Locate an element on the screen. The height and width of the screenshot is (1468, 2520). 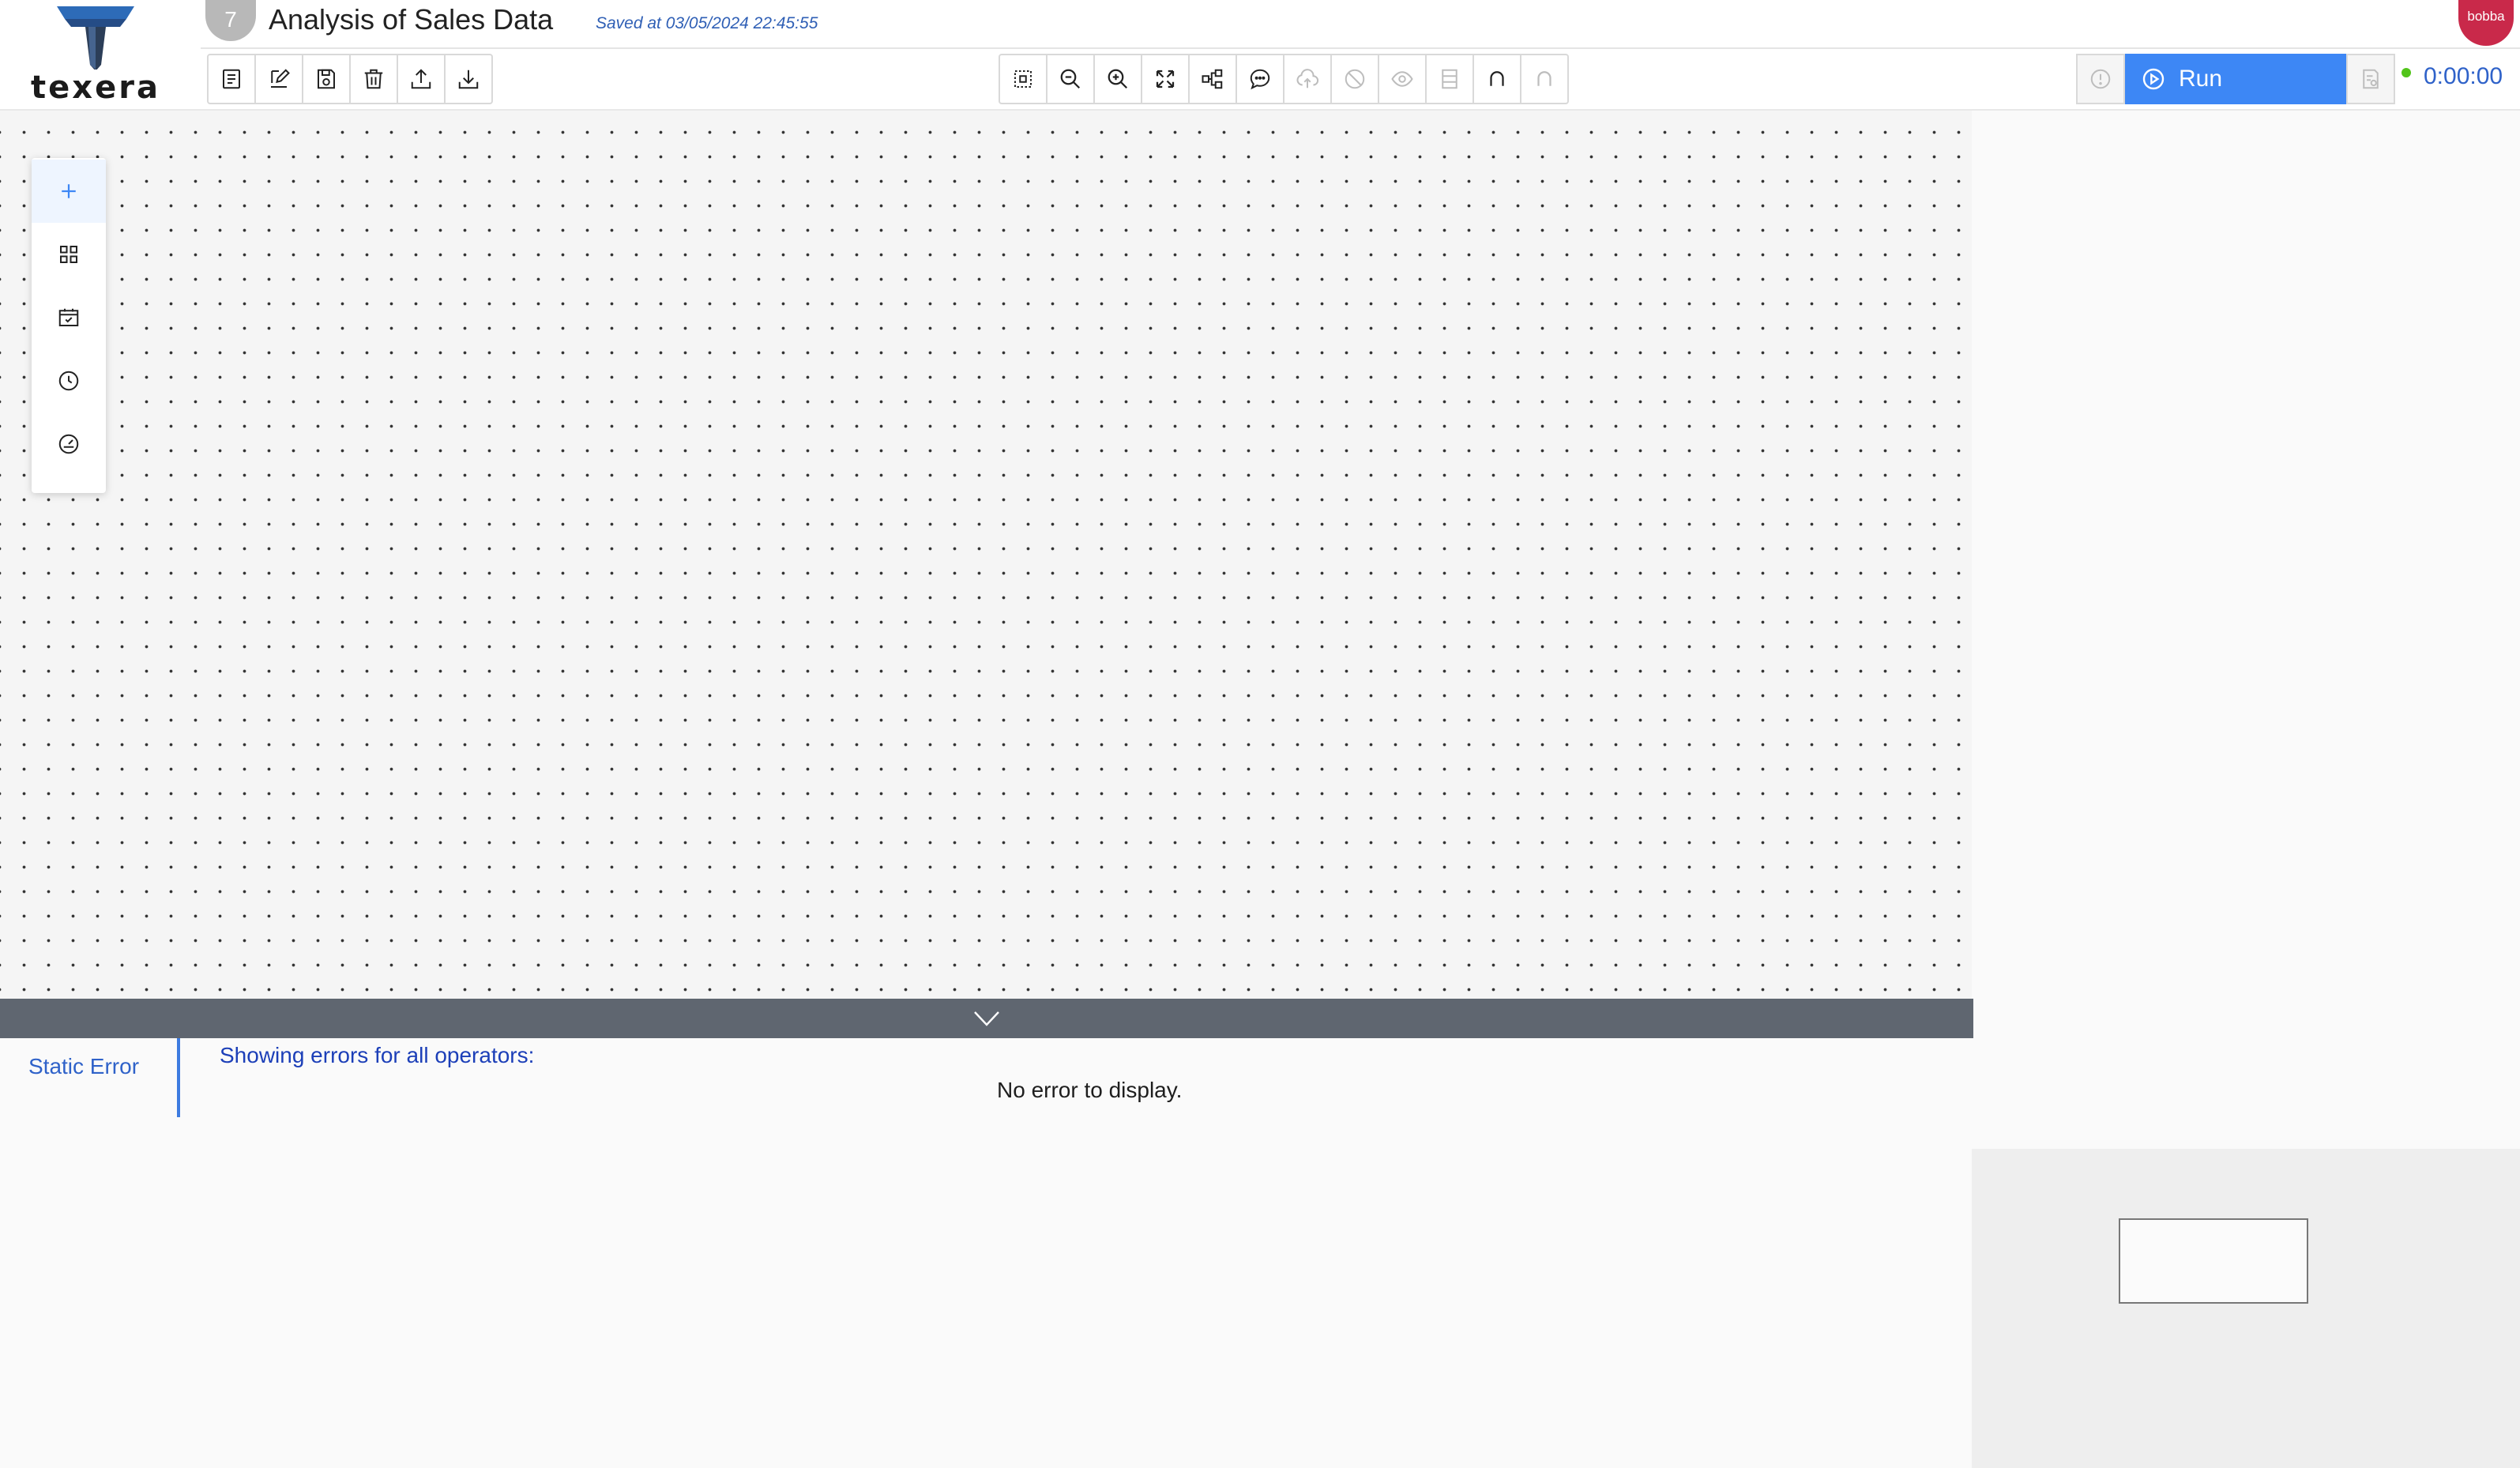
play-circle-icon is located at coordinates (2153, 79).